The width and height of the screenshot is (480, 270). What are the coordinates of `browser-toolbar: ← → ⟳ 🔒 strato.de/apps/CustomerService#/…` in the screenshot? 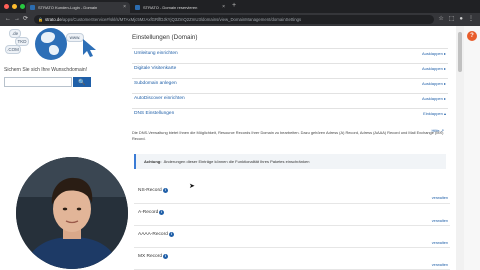 It's located at (240, 19).